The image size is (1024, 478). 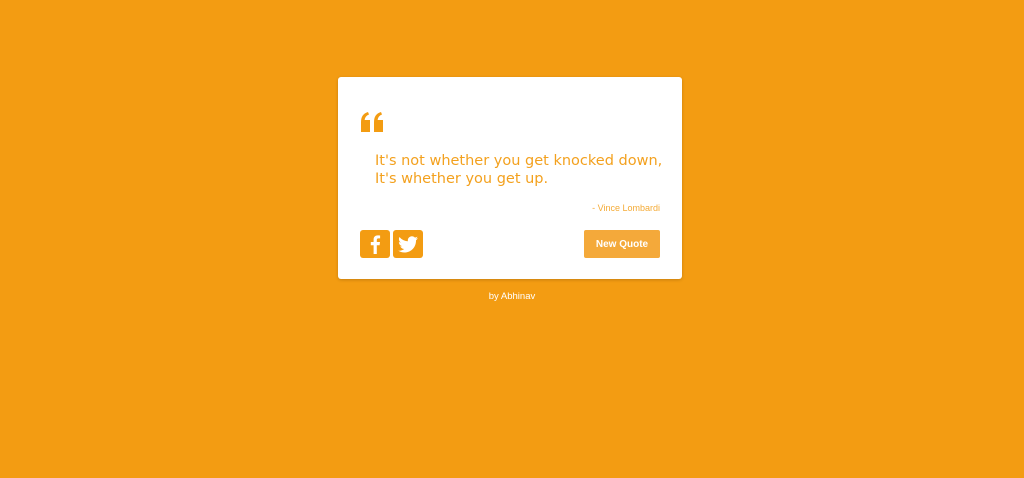 I want to click on facebook-icon, so click(x=375, y=244).